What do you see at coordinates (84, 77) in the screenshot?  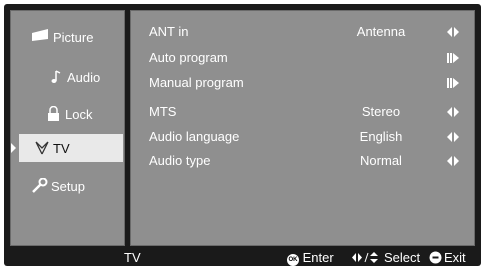 I see `sidebar-item-label: Audio` at bounding box center [84, 77].